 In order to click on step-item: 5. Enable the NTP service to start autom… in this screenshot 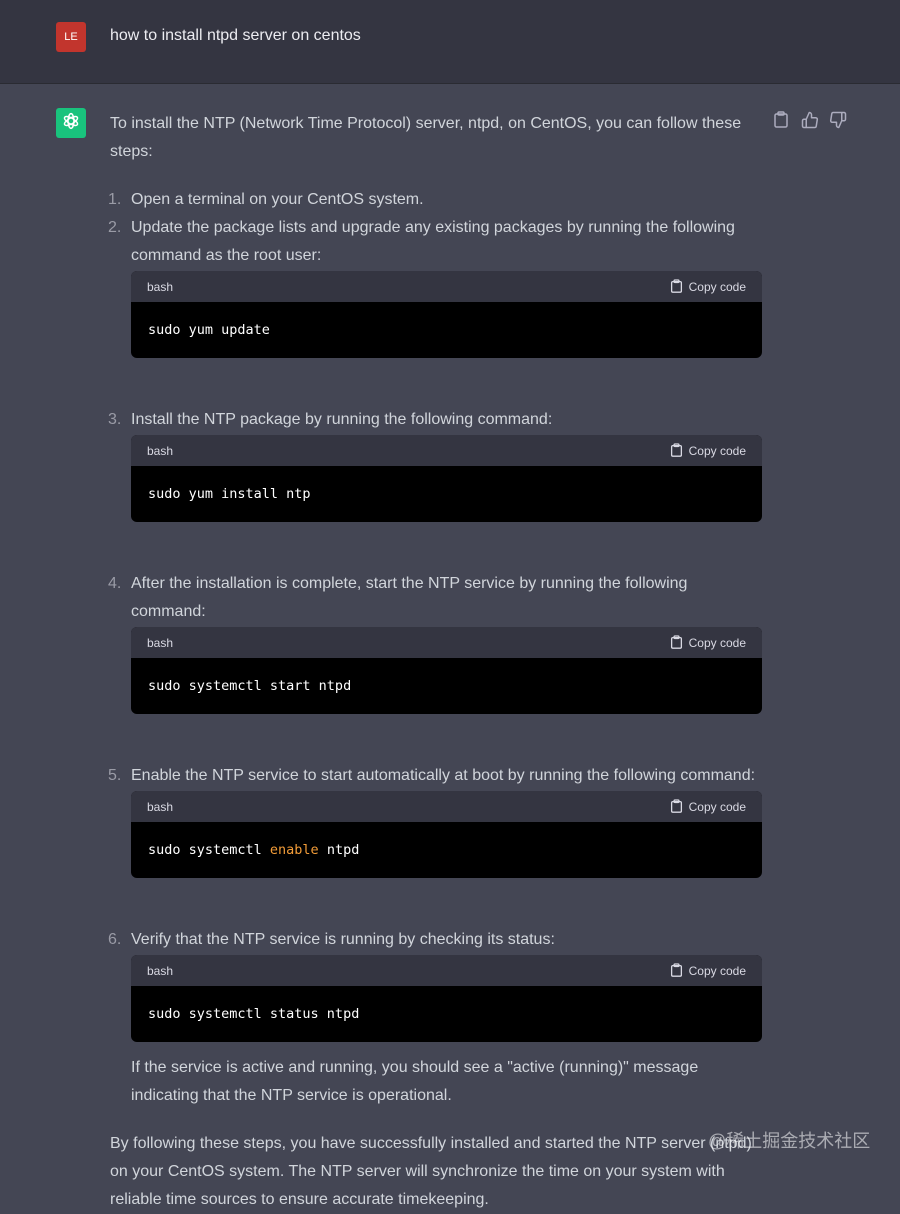, I will do `click(435, 820)`.